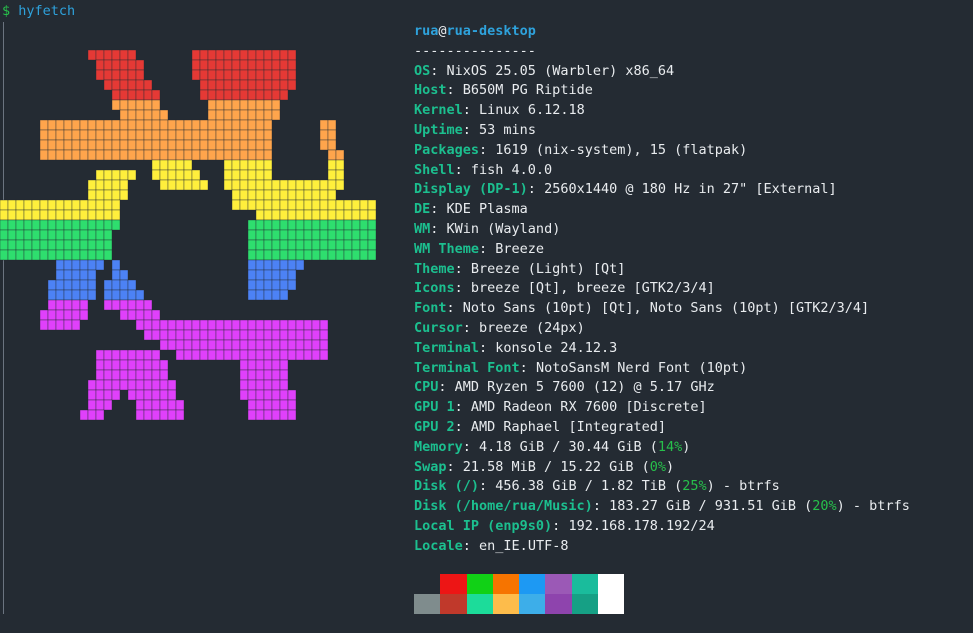 The width and height of the screenshot is (973, 633). What do you see at coordinates (483, 525) in the screenshot?
I see `info-key: Local IP (enp9s0)` at bounding box center [483, 525].